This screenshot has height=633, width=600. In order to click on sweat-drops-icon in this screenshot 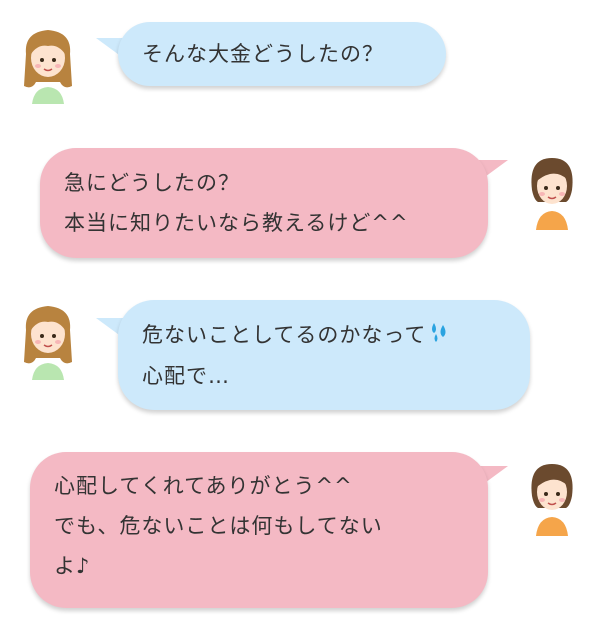, I will do `click(440, 336)`.